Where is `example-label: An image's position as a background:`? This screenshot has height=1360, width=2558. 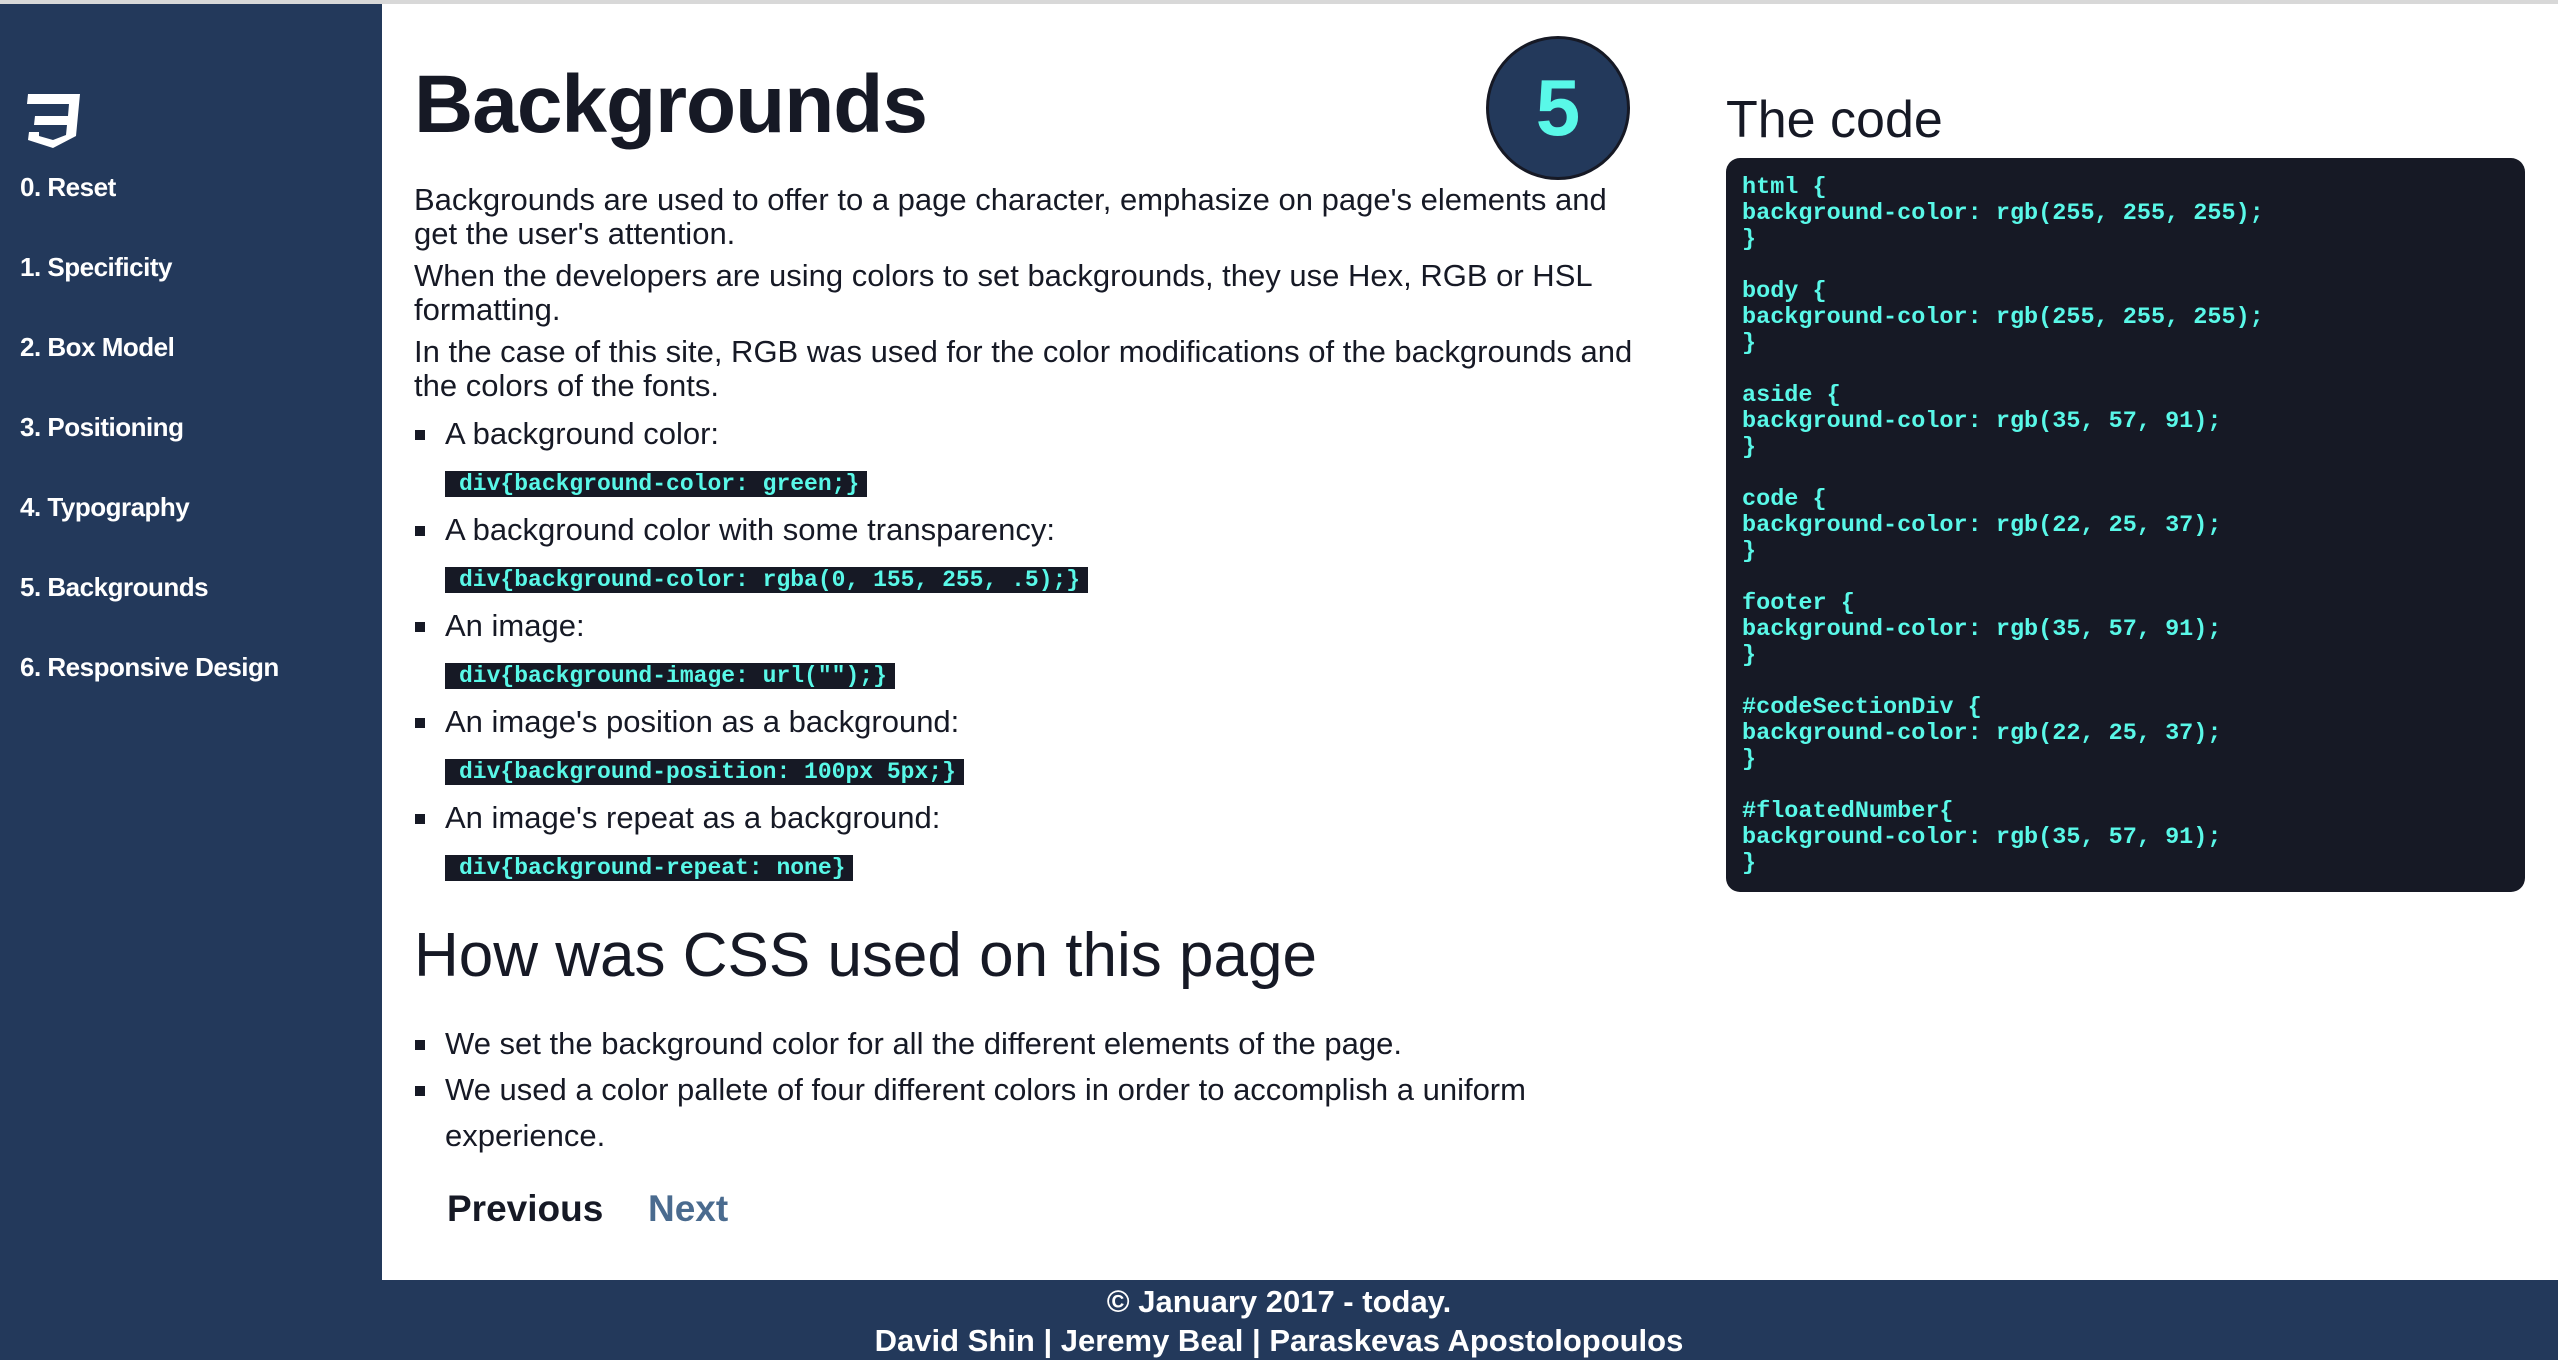
example-label: An image's position as a background: is located at coordinates (702, 721).